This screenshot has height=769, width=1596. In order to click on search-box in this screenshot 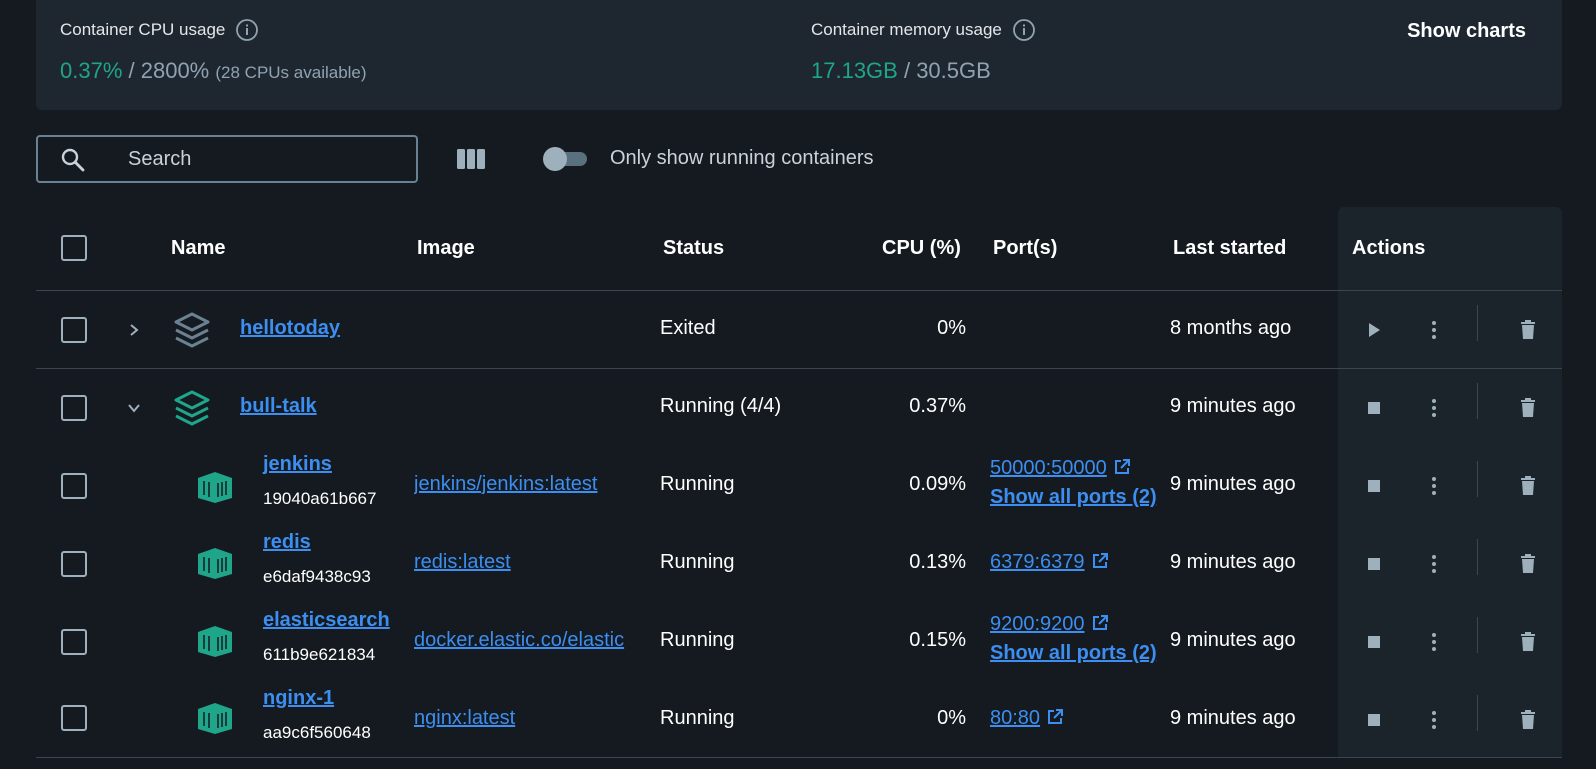, I will do `click(227, 159)`.